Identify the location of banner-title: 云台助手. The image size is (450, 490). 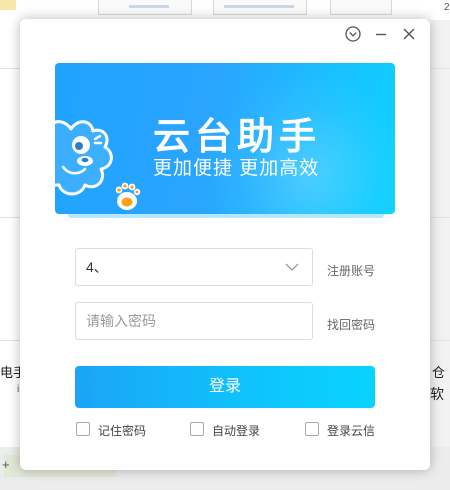
(237, 136).